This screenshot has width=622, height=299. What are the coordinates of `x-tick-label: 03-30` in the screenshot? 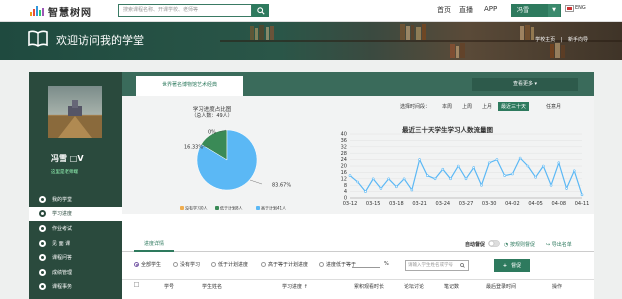 It's located at (489, 204).